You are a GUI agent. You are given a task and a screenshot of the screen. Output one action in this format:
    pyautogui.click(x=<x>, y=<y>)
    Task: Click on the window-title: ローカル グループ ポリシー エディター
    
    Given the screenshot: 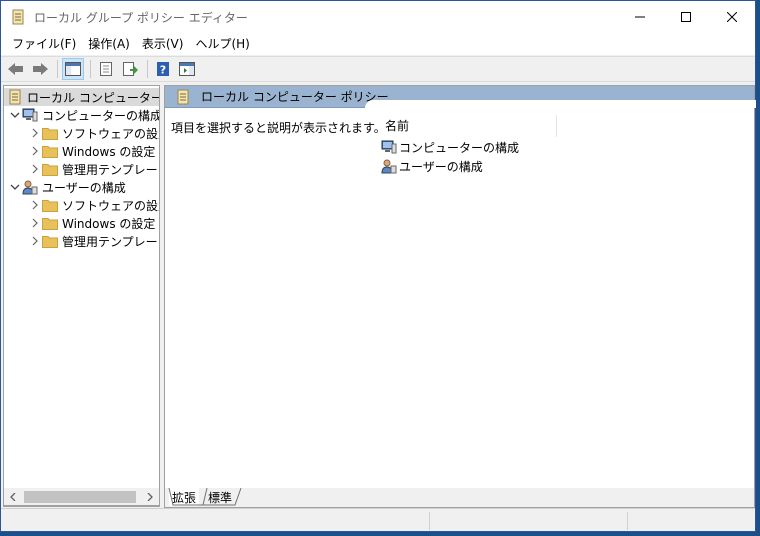 What is the action you would take?
    pyautogui.click(x=141, y=17)
    